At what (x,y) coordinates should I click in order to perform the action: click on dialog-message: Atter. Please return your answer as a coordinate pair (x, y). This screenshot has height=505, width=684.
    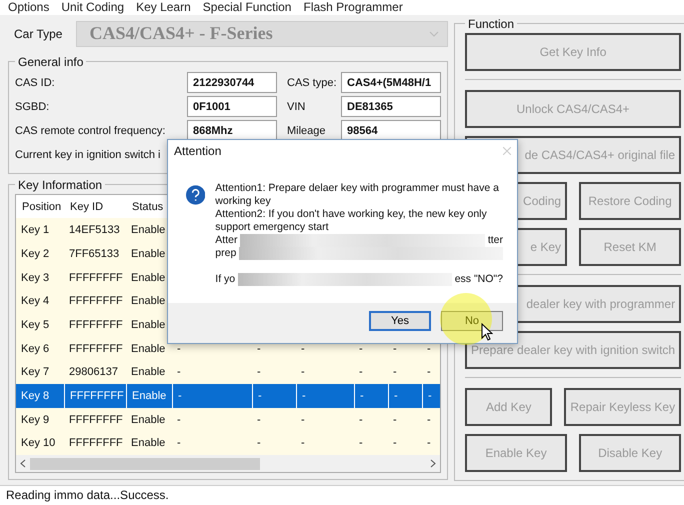
    Looking at the image, I should click on (226, 240).